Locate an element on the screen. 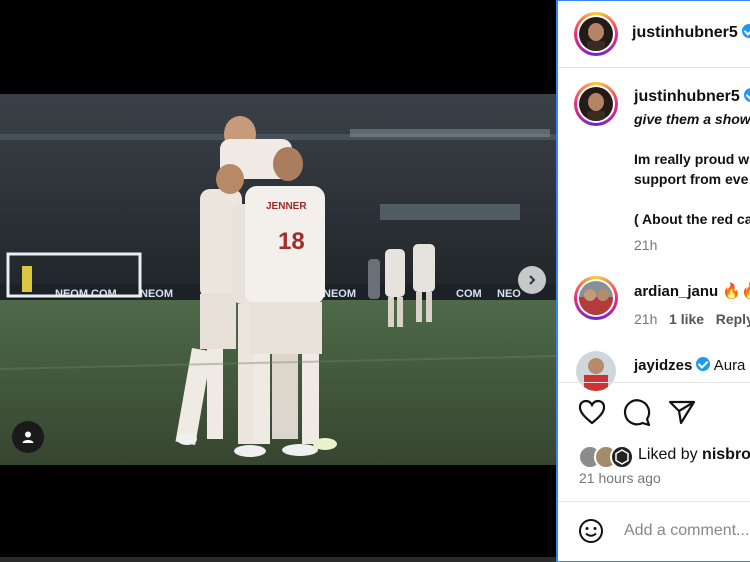  comment-meta: 21h 1 like Reply is located at coordinates (692, 319).